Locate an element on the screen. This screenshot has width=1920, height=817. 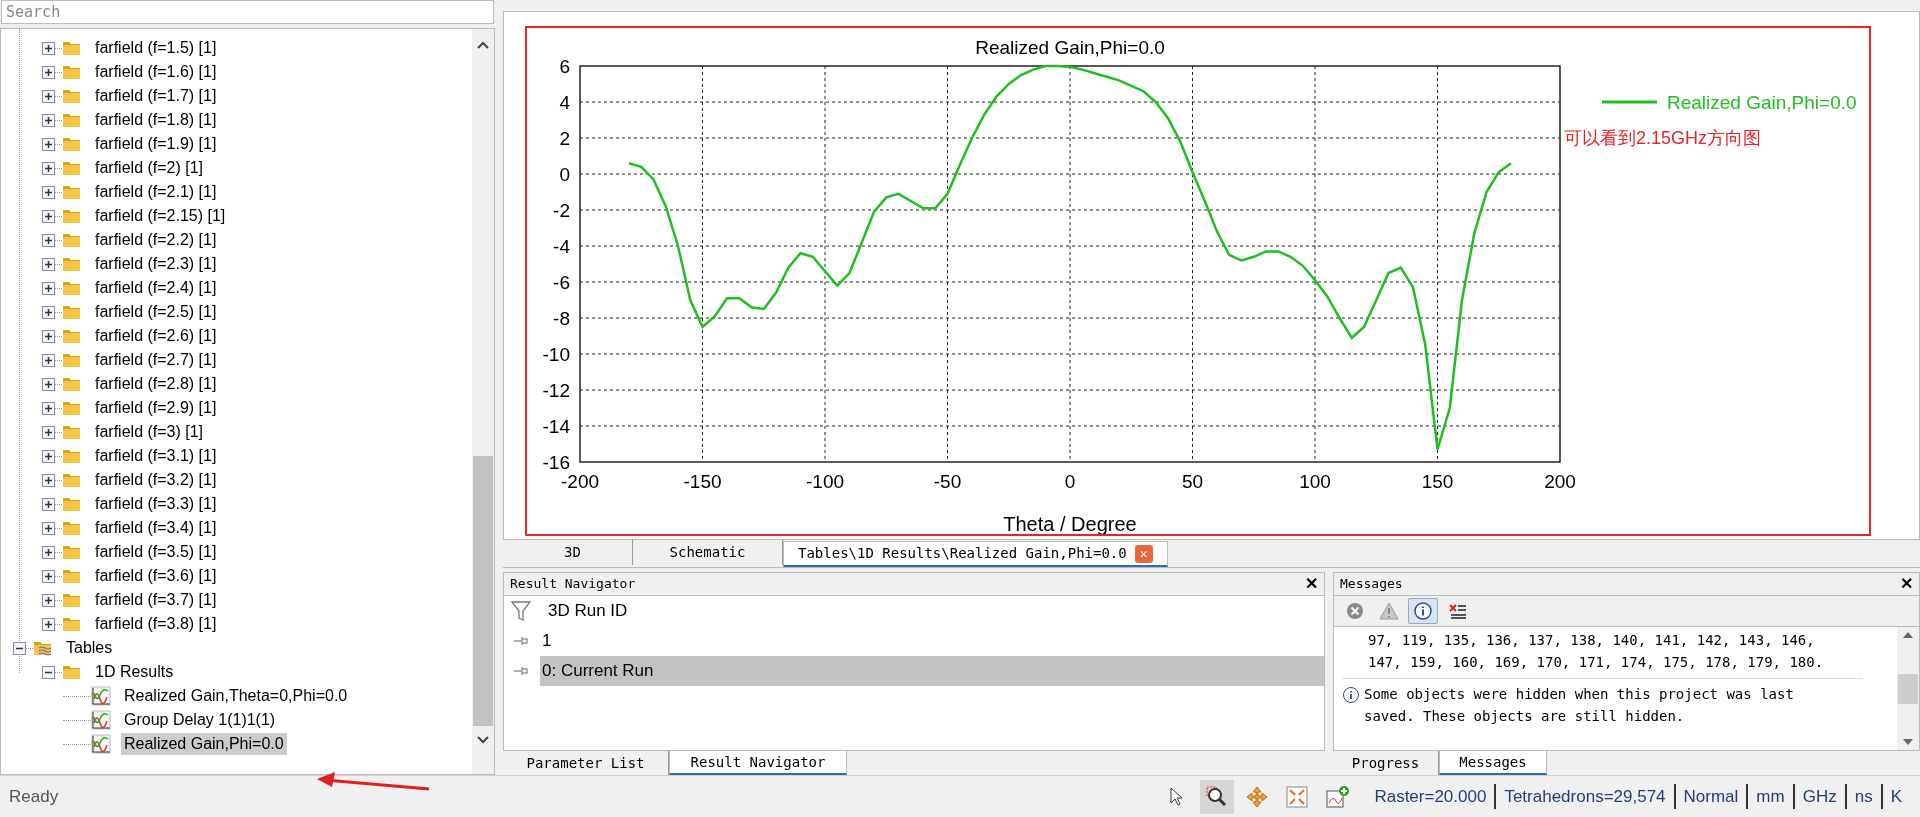
panel-tab: Messages is located at coordinates (1493, 763).